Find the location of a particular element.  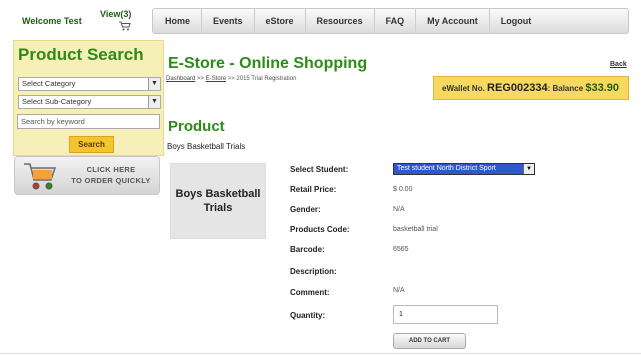

search-button: Search is located at coordinates (91, 144).